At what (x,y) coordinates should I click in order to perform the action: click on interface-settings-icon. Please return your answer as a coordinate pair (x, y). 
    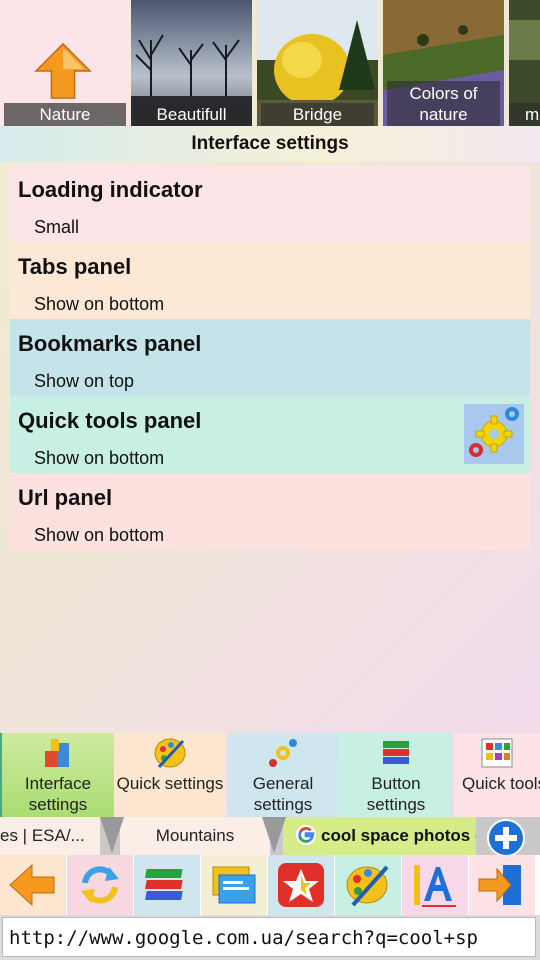
    Looking at the image, I should click on (57, 753).